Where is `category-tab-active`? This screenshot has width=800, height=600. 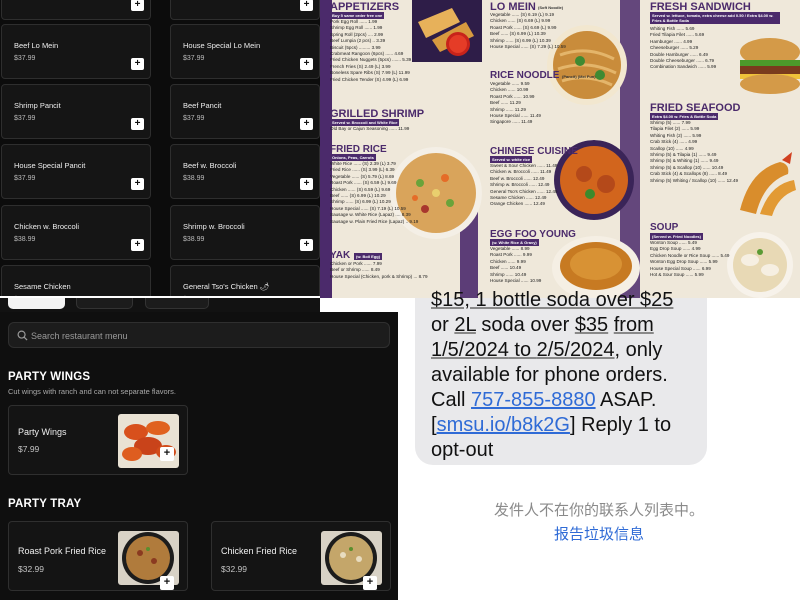
category-tab-active is located at coordinates (36, 303).